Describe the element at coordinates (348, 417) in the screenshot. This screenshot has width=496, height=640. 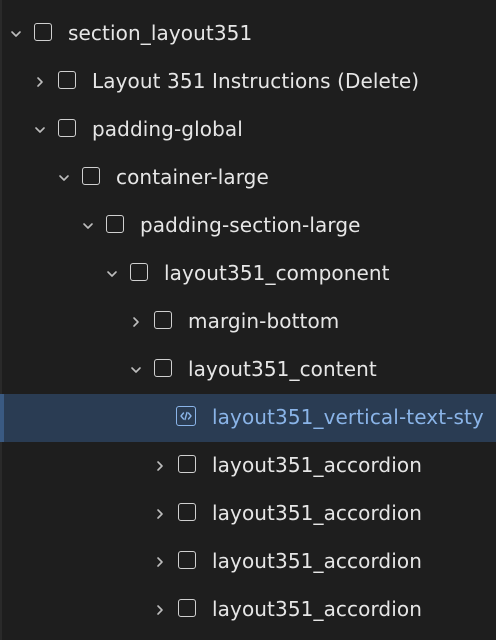
I see `tree-row-label: layout351_vertical-text-sty` at that location.